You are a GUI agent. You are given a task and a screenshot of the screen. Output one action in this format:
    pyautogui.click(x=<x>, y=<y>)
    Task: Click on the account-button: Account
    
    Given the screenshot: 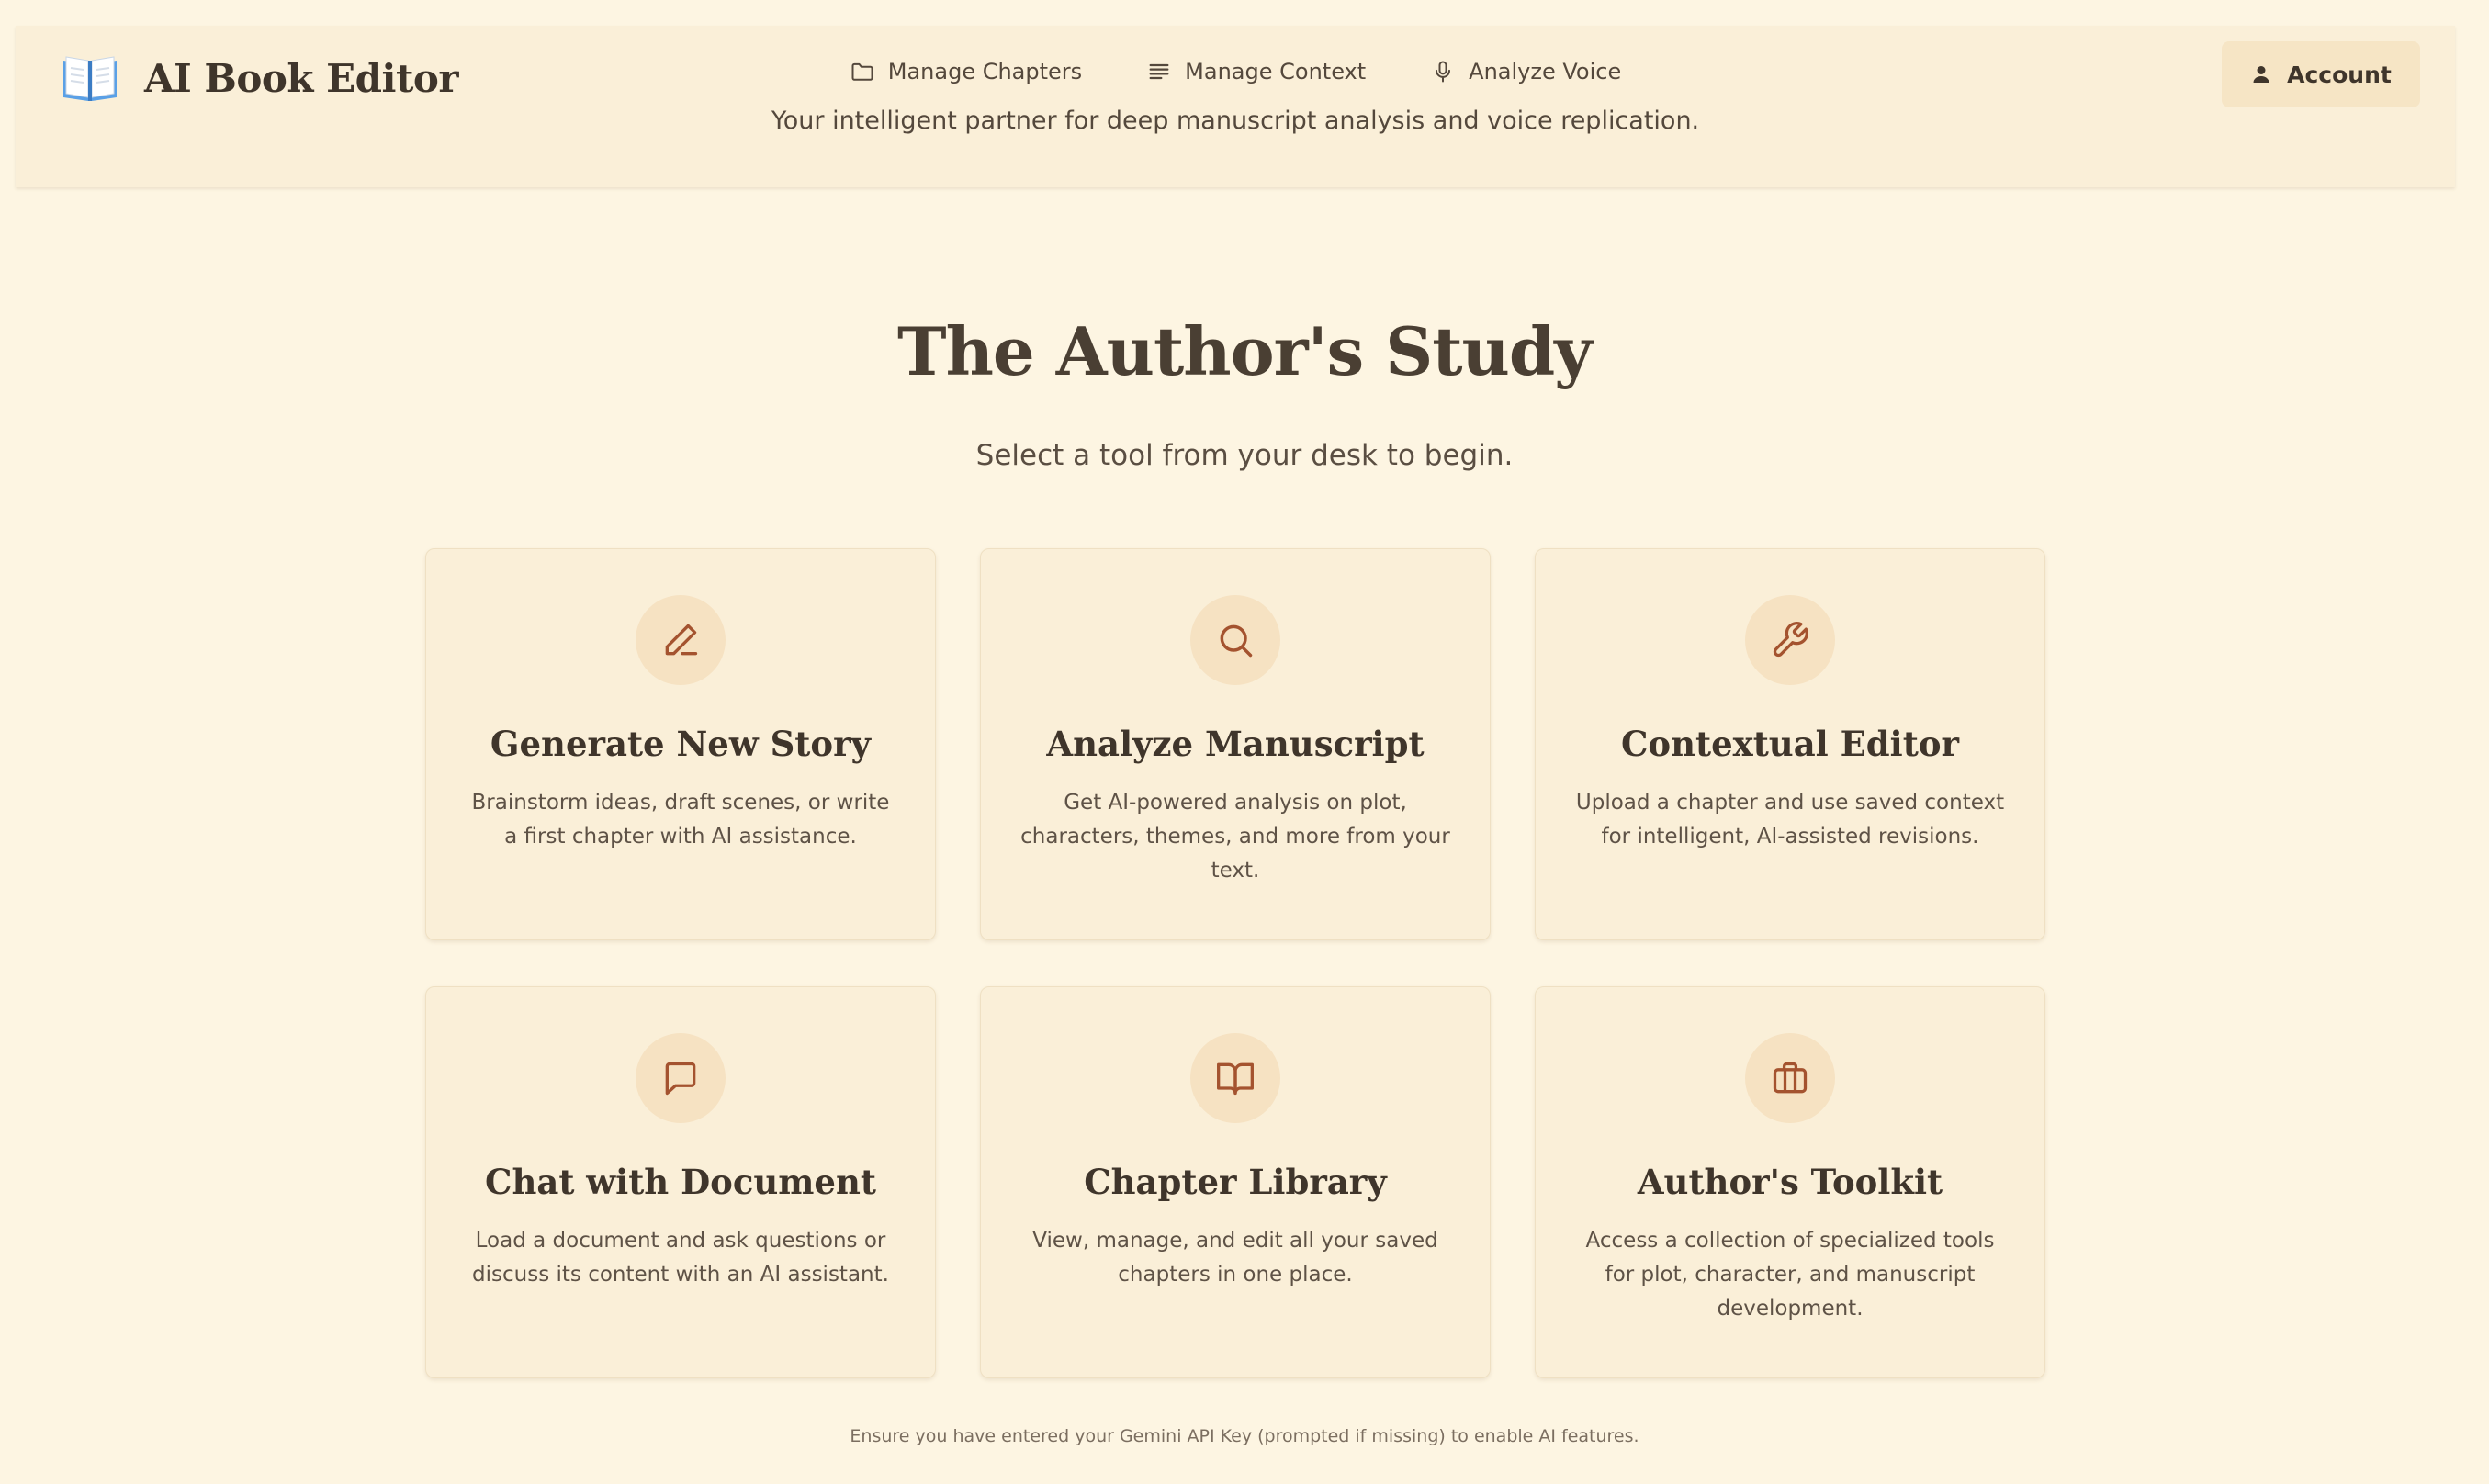 What is the action you would take?
    pyautogui.click(x=2321, y=74)
    